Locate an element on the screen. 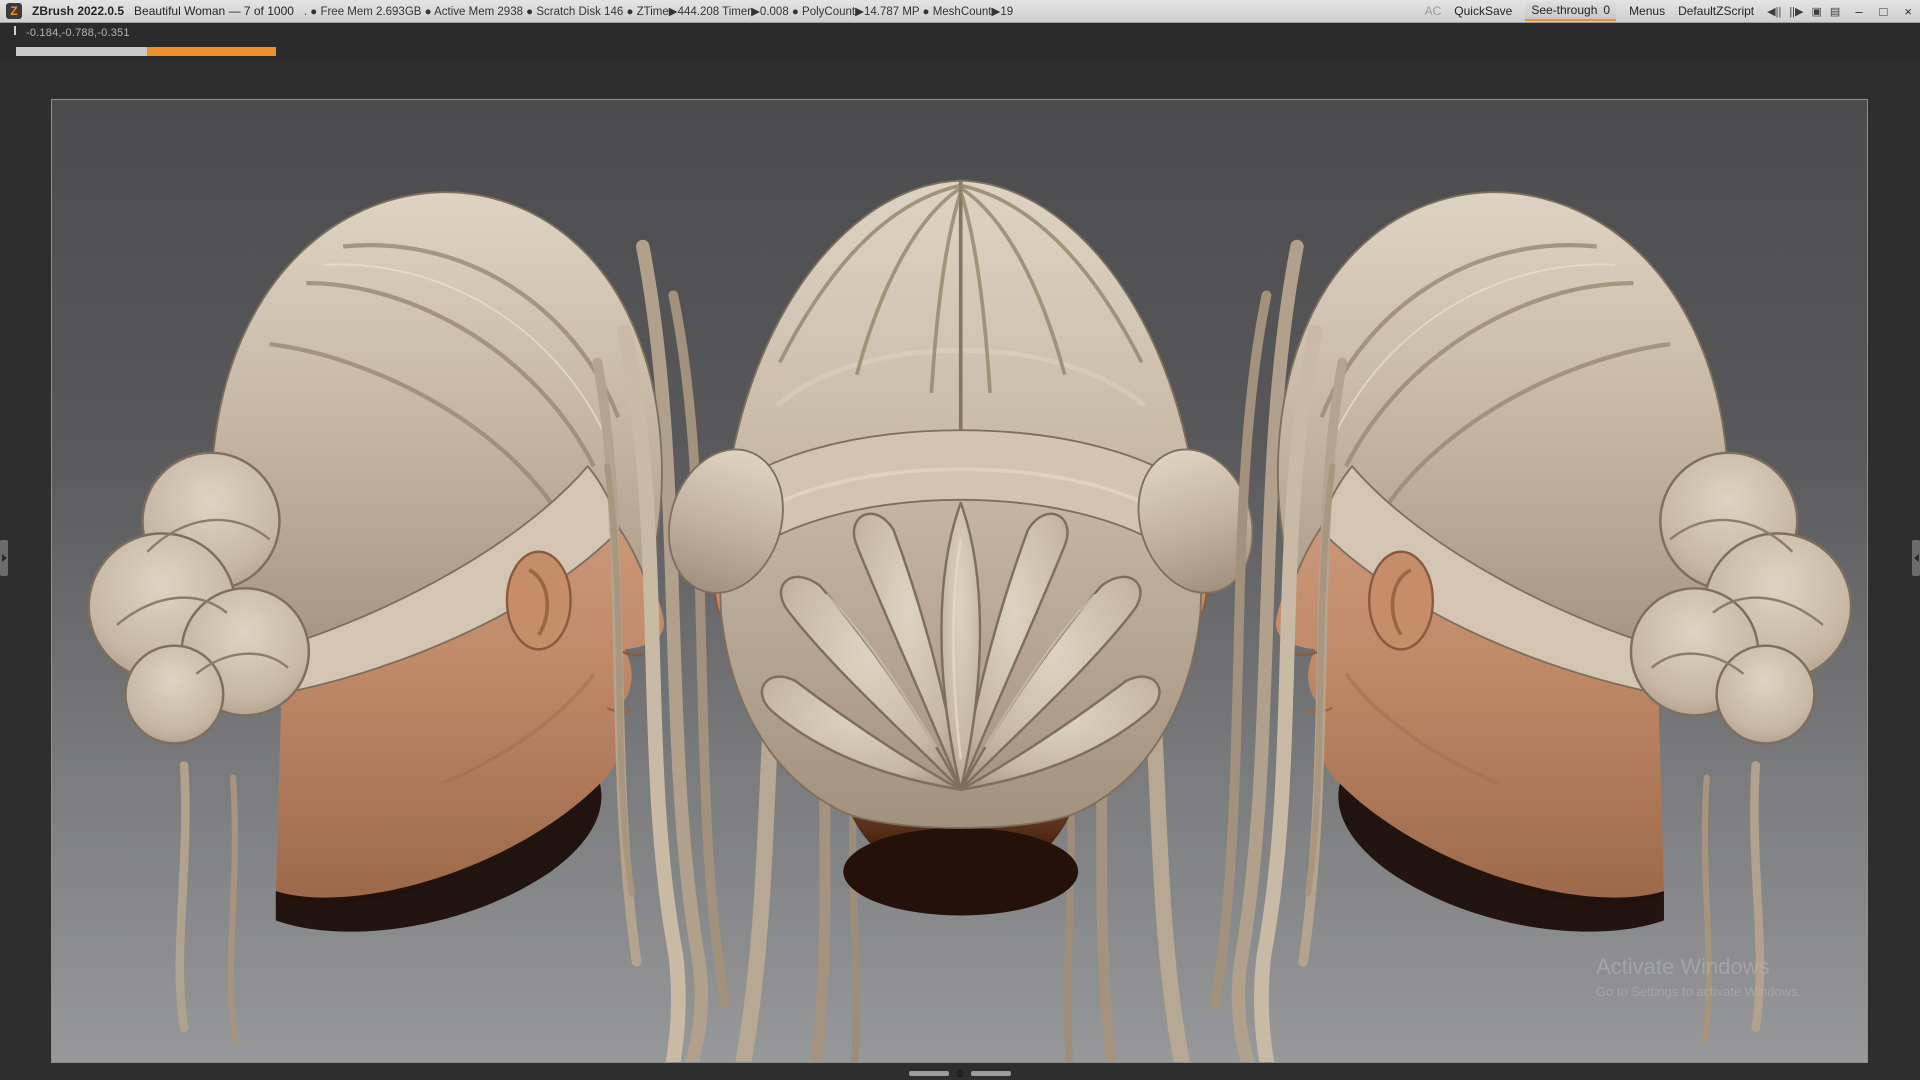 The width and height of the screenshot is (1920, 1080). progress-segment-orange is located at coordinates (211, 51).